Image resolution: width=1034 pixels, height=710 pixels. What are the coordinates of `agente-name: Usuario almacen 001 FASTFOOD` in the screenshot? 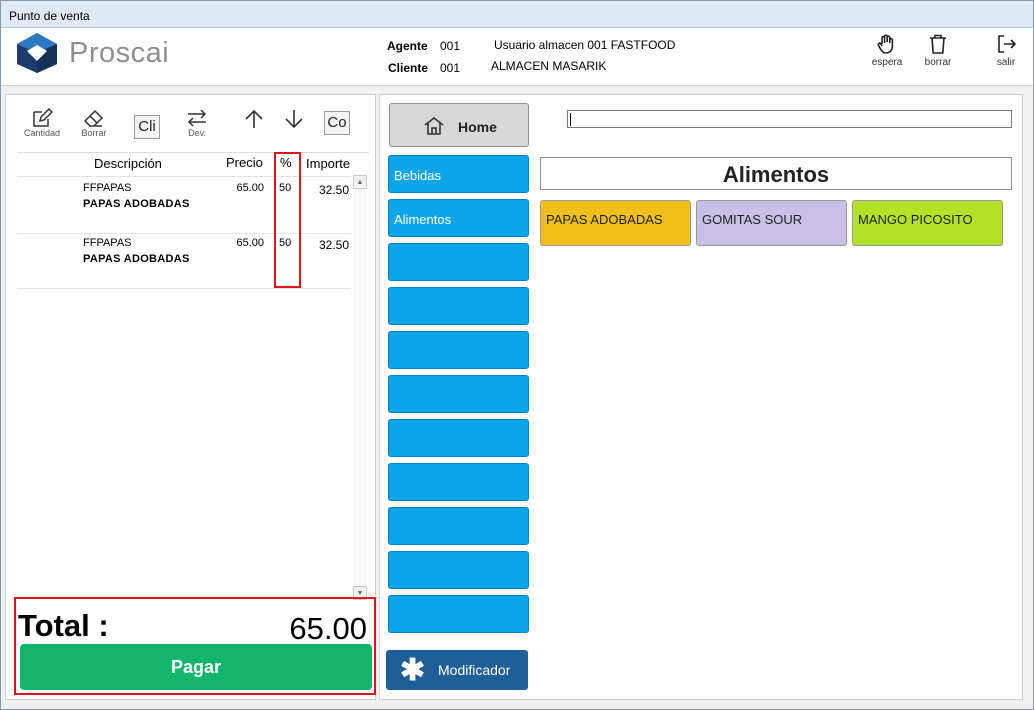 It's located at (585, 45).